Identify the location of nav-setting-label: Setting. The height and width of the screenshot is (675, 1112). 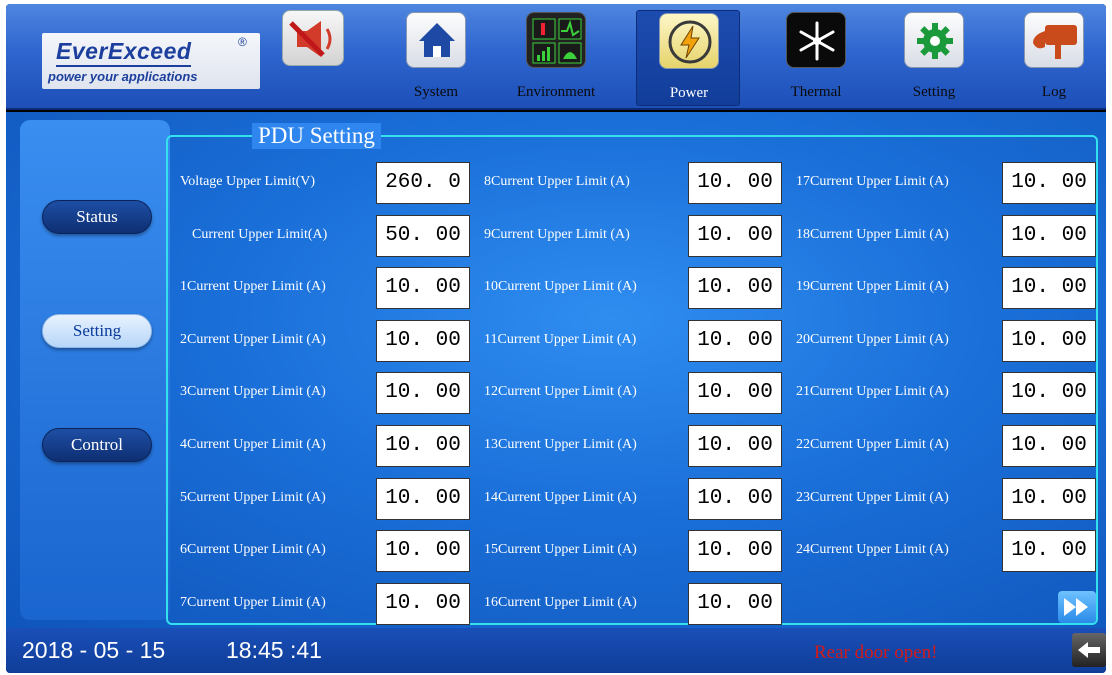
(934, 92).